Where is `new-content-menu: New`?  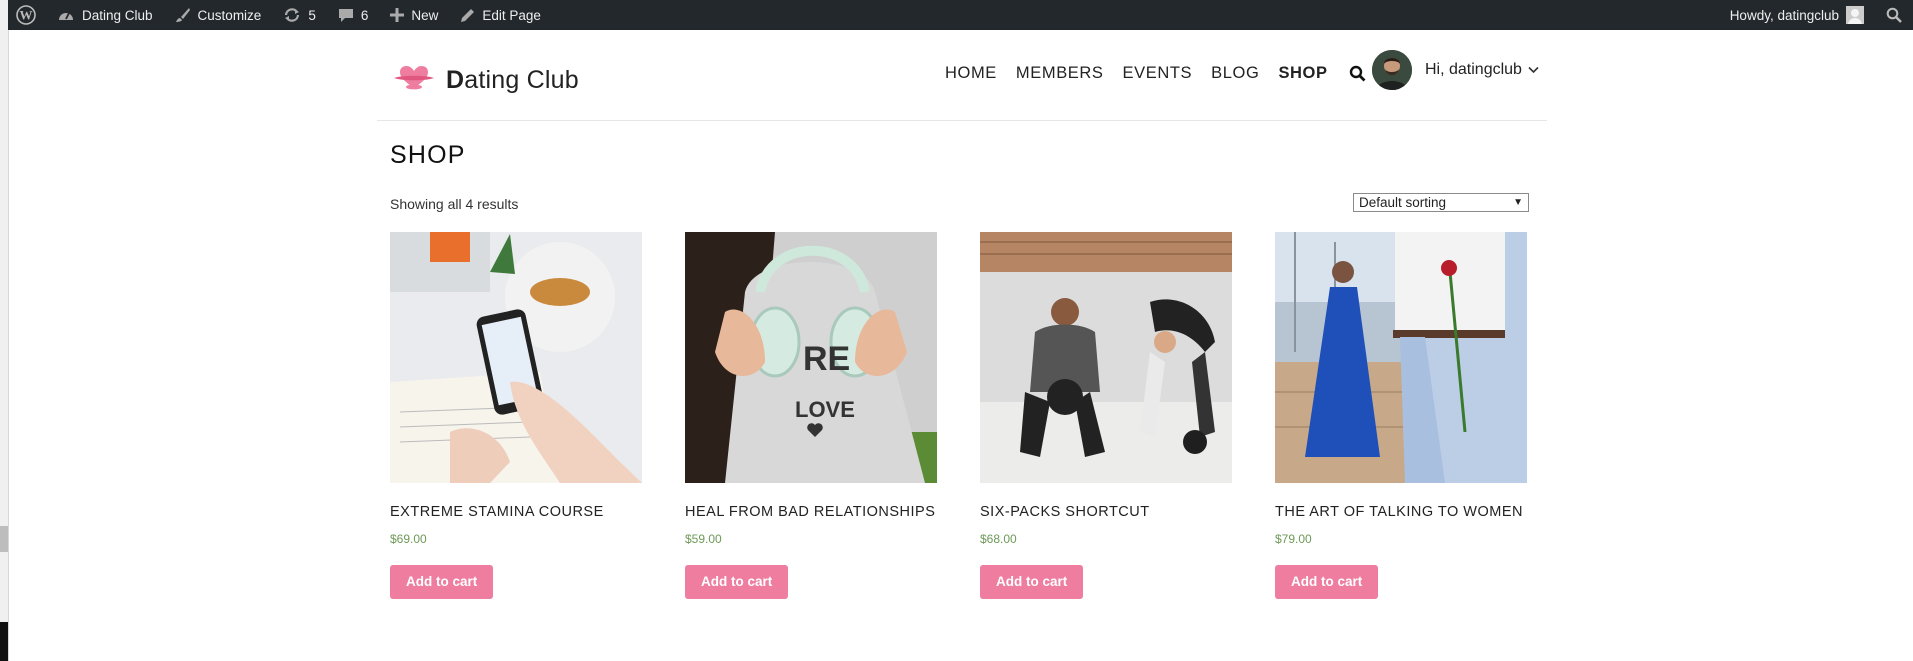
new-content-menu: New is located at coordinates (414, 15).